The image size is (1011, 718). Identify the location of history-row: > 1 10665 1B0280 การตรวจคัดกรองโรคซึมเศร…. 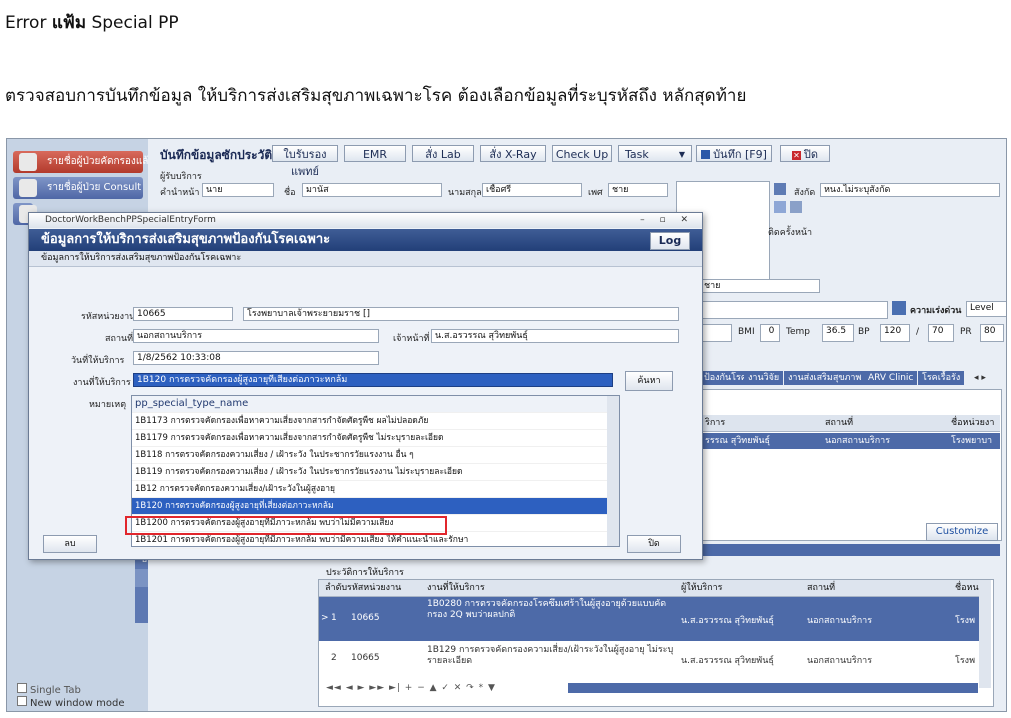
(649, 619).